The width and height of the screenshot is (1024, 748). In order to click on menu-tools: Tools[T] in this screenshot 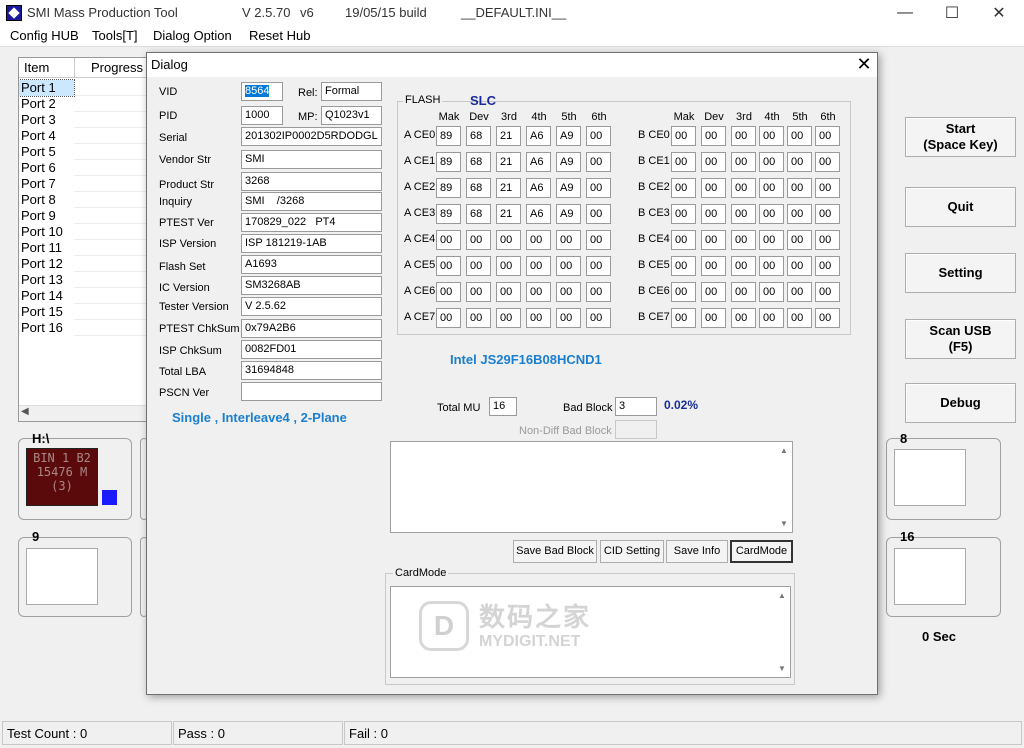, I will do `click(115, 35)`.